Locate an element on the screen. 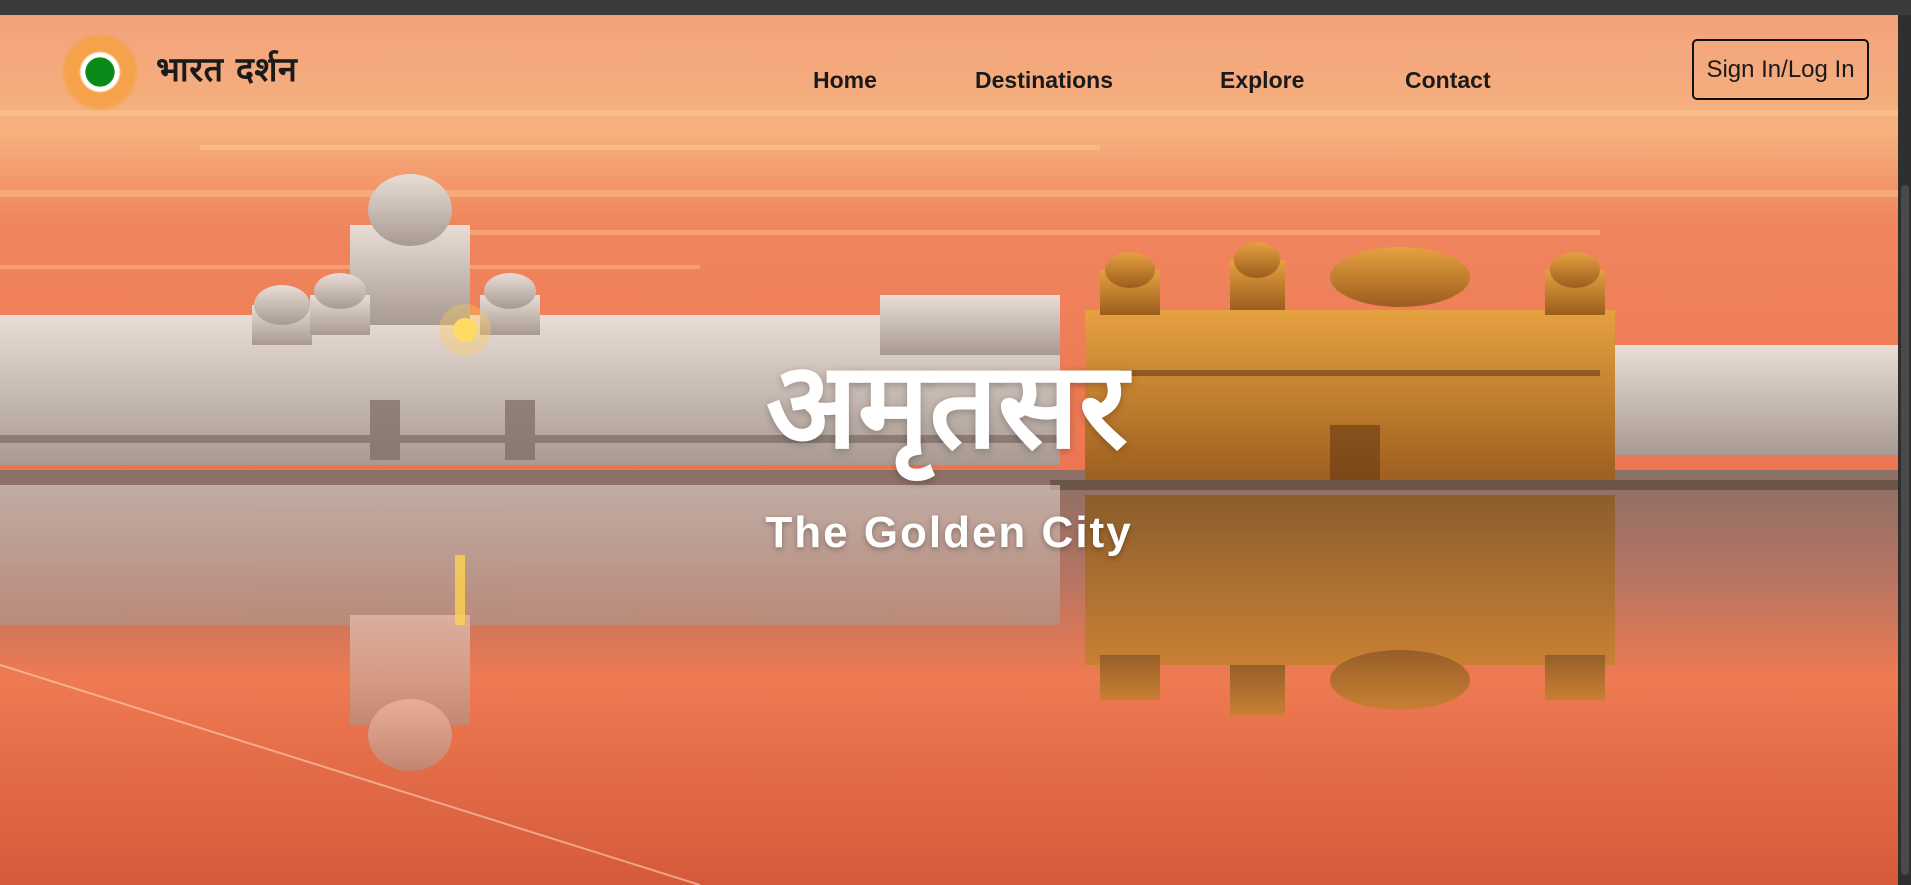 The image size is (1911, 885). signin-login-button: Sign In/Log In is located at coordinates (1780, 69).